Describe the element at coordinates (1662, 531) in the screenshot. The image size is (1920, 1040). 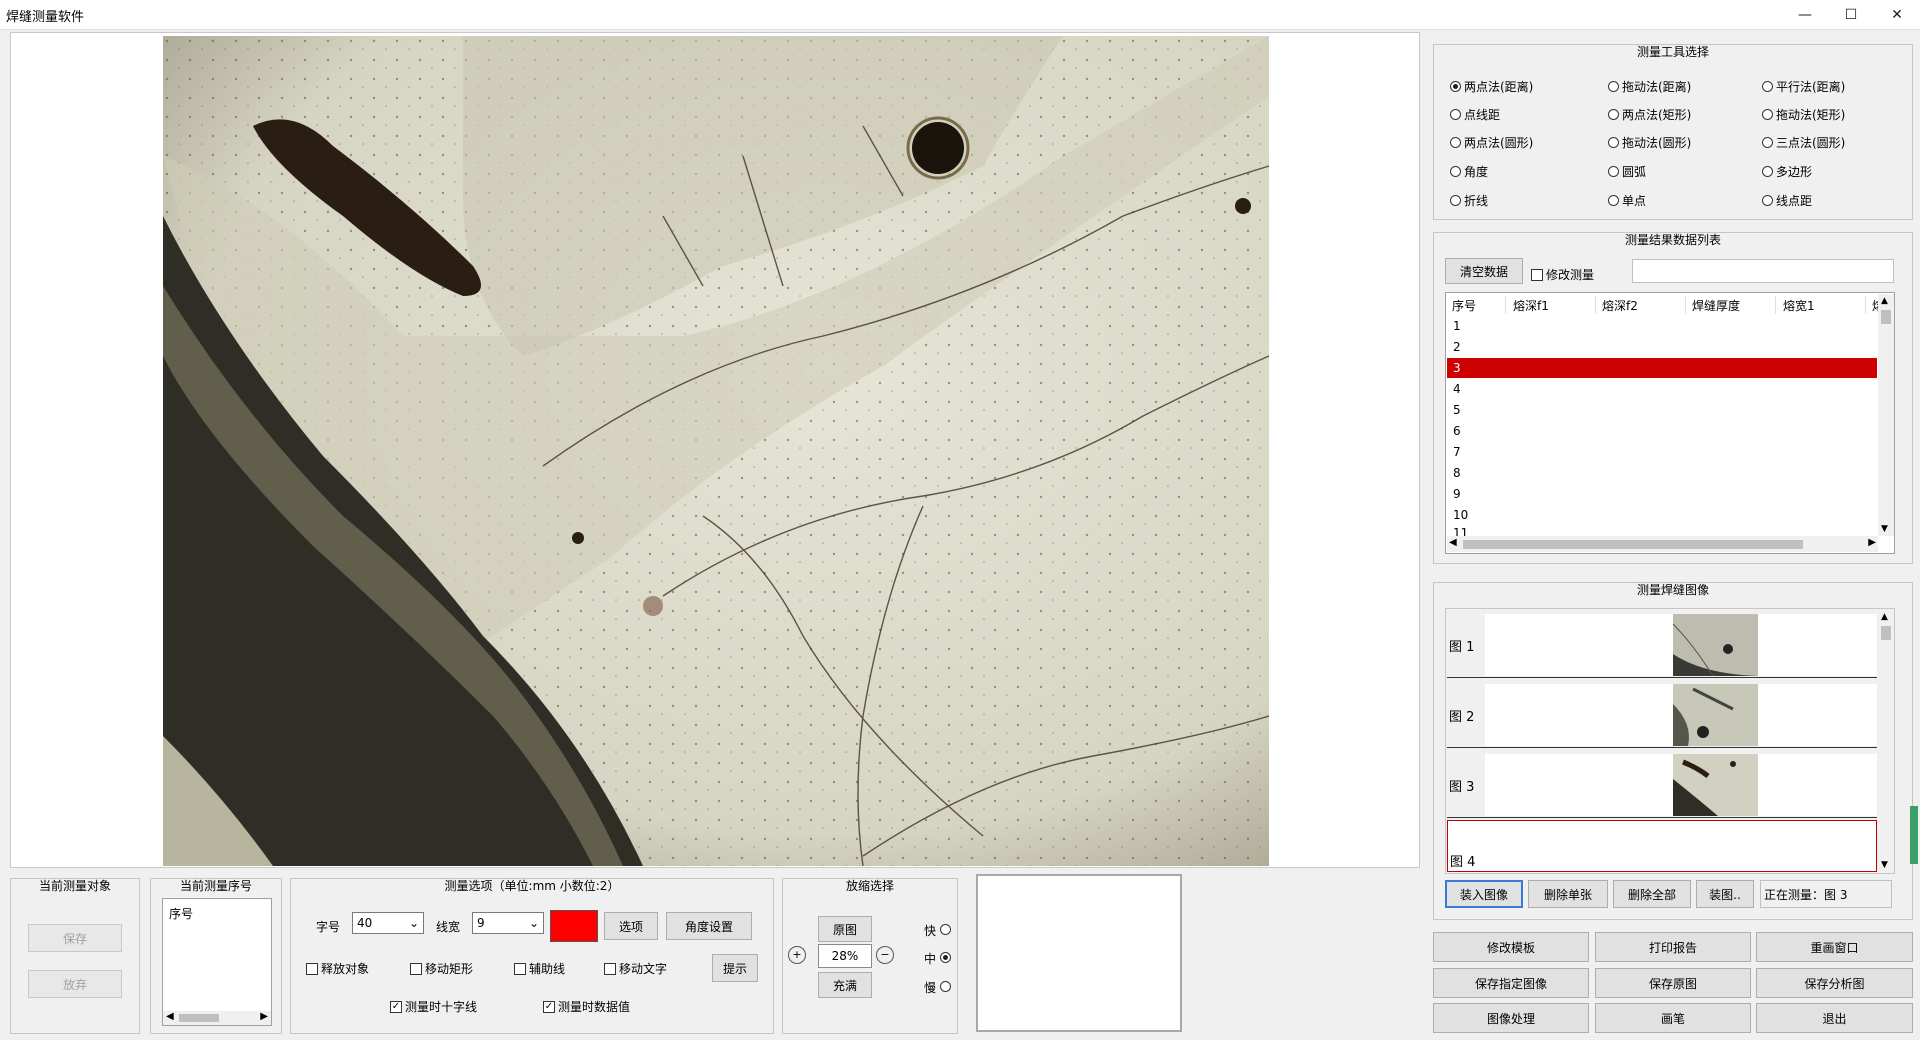
I see `table-row: 11` at that location.